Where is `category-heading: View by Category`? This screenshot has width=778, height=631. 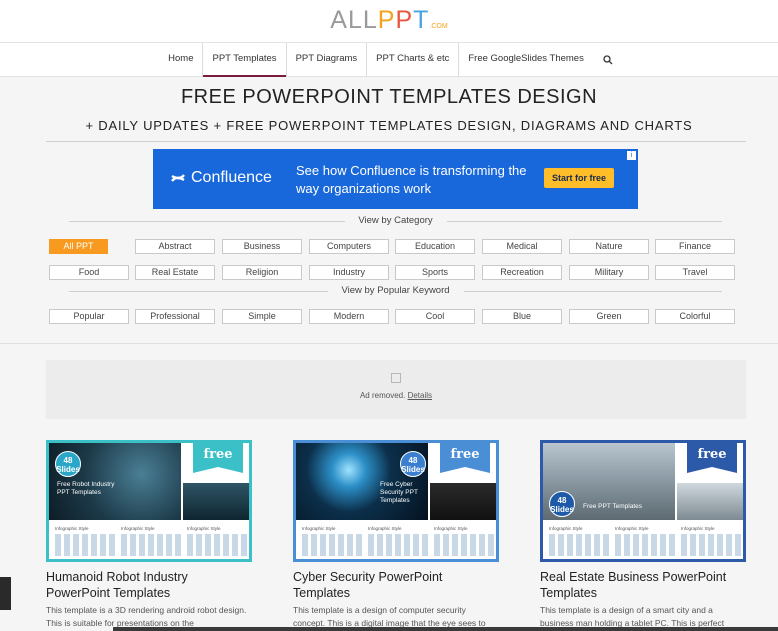 category-heading: View by Category is located at coordinates (395, 221).